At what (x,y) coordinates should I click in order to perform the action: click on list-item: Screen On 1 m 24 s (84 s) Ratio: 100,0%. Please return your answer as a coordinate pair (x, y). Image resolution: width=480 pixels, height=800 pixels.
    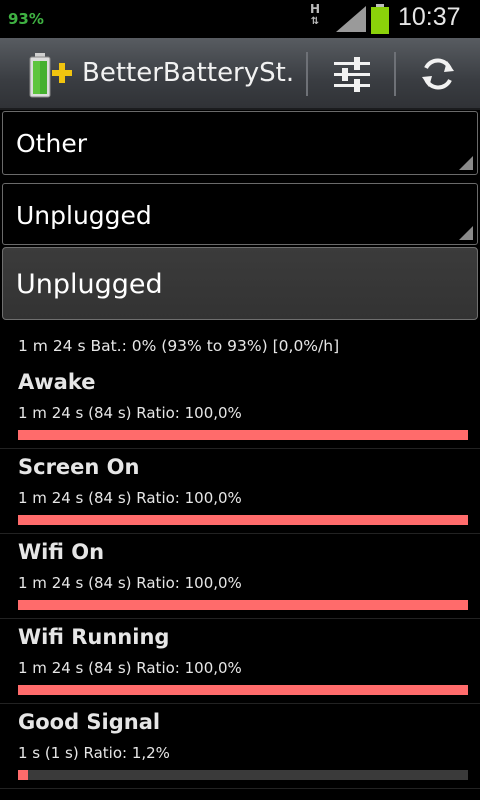
    Looking at the image, I should click on (240, 491).